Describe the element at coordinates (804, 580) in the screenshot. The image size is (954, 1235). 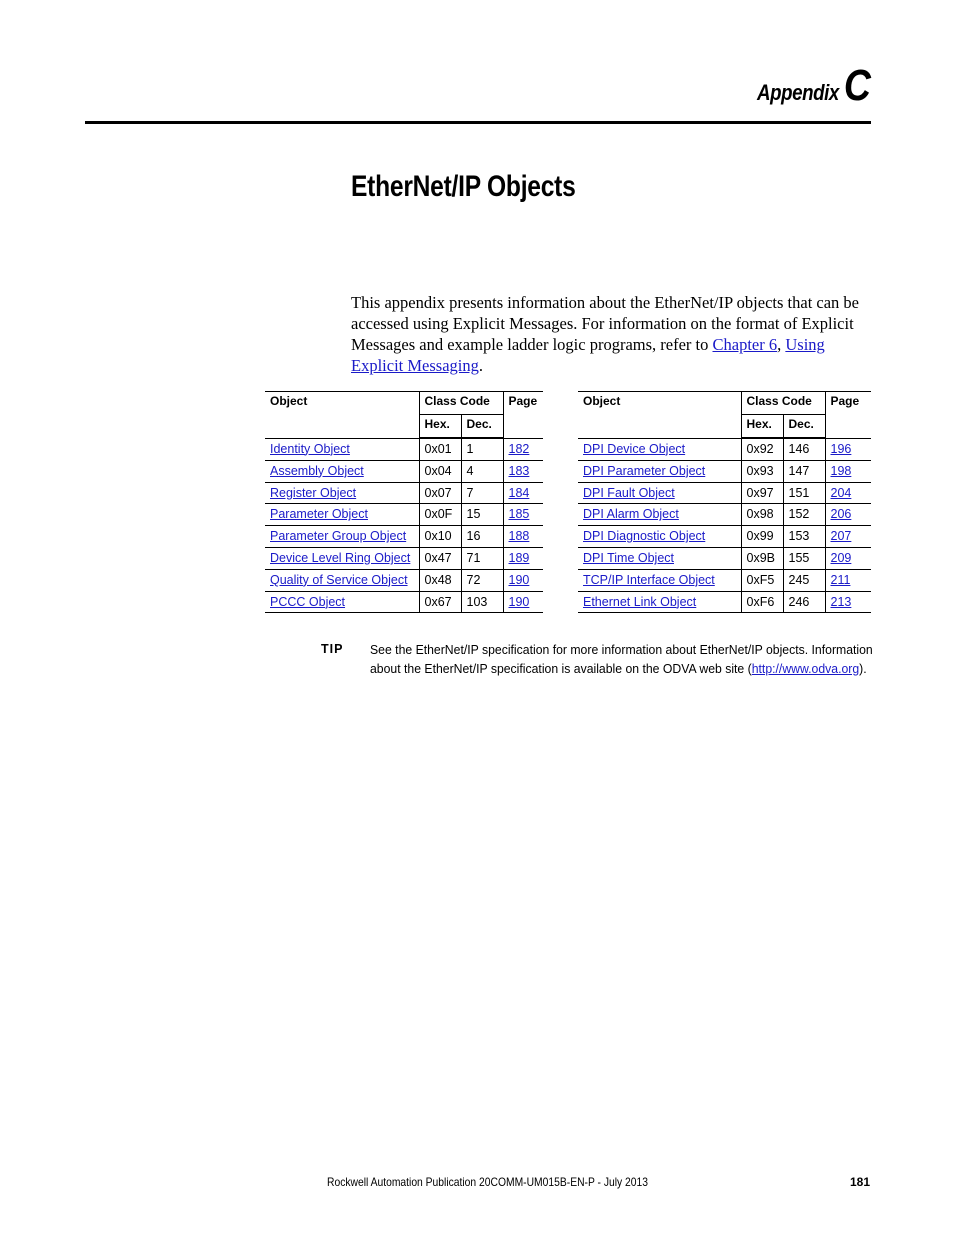
I see `cell-dec: 245` at that location.